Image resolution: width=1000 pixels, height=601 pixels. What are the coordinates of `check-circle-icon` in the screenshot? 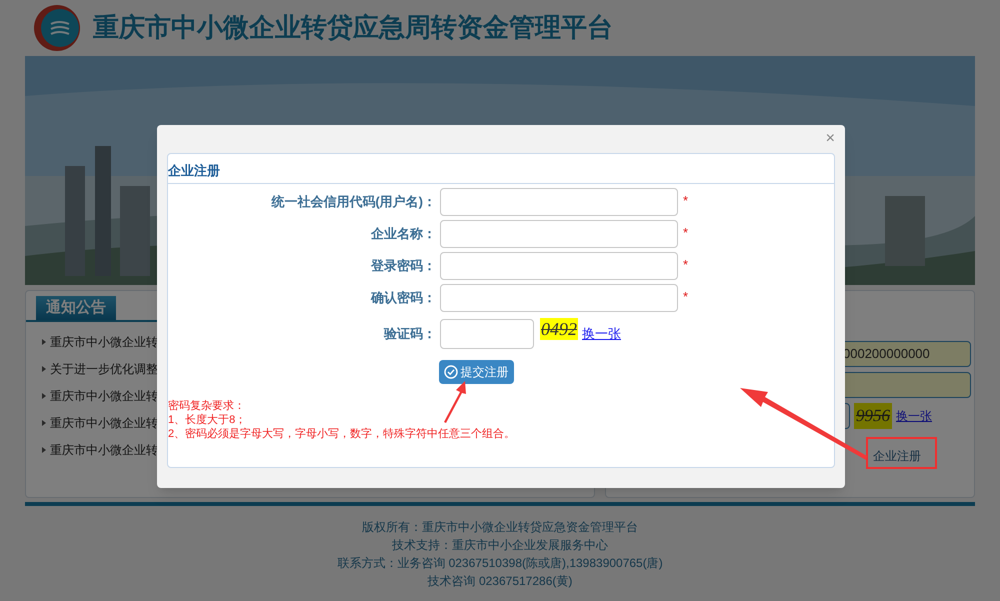 It's located at (451, 372).